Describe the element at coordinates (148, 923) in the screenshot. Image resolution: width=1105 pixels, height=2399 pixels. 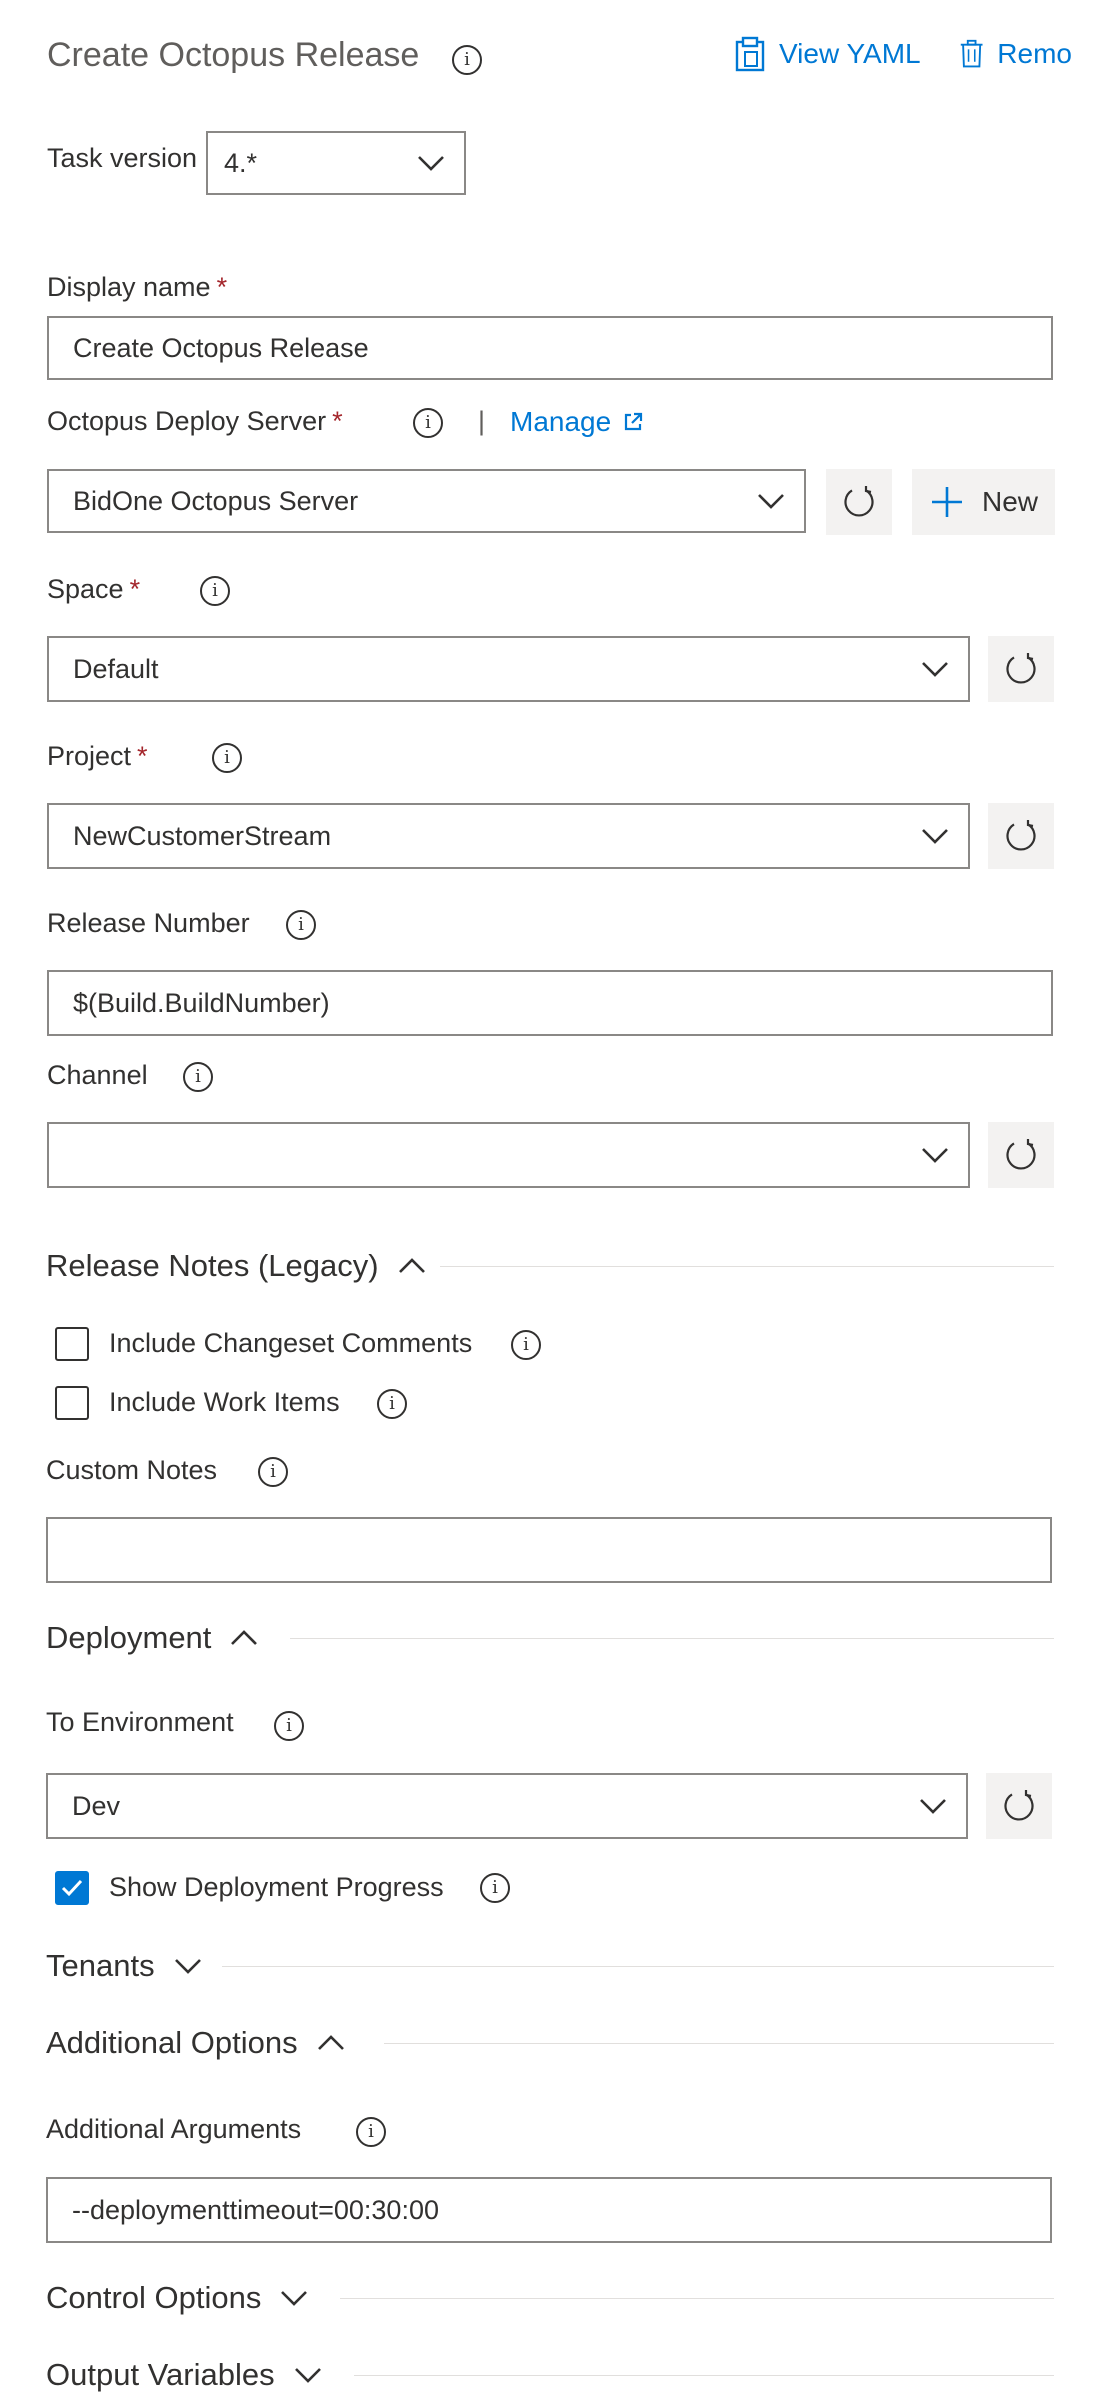
I see `release-number-label: Release Number` at that location.